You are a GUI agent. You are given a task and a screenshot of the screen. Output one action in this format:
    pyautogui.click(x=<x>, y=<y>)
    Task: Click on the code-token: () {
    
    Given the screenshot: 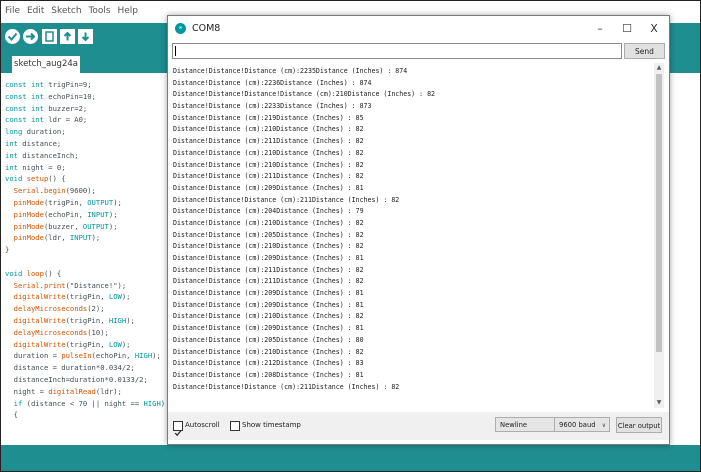 What is the action you would take?
    pyautogui.click(x=52, y=273)
    